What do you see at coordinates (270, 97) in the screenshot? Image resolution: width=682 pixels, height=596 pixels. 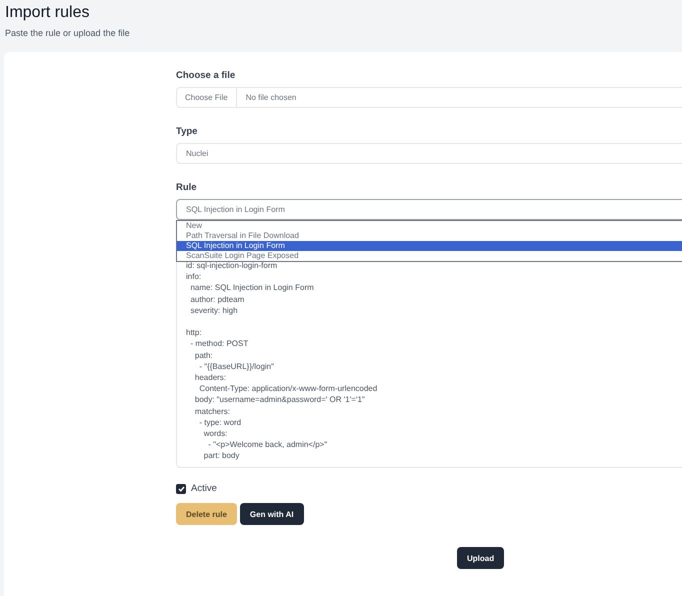 I see `file-status: No file chosen` at bounding box center [270, 97].